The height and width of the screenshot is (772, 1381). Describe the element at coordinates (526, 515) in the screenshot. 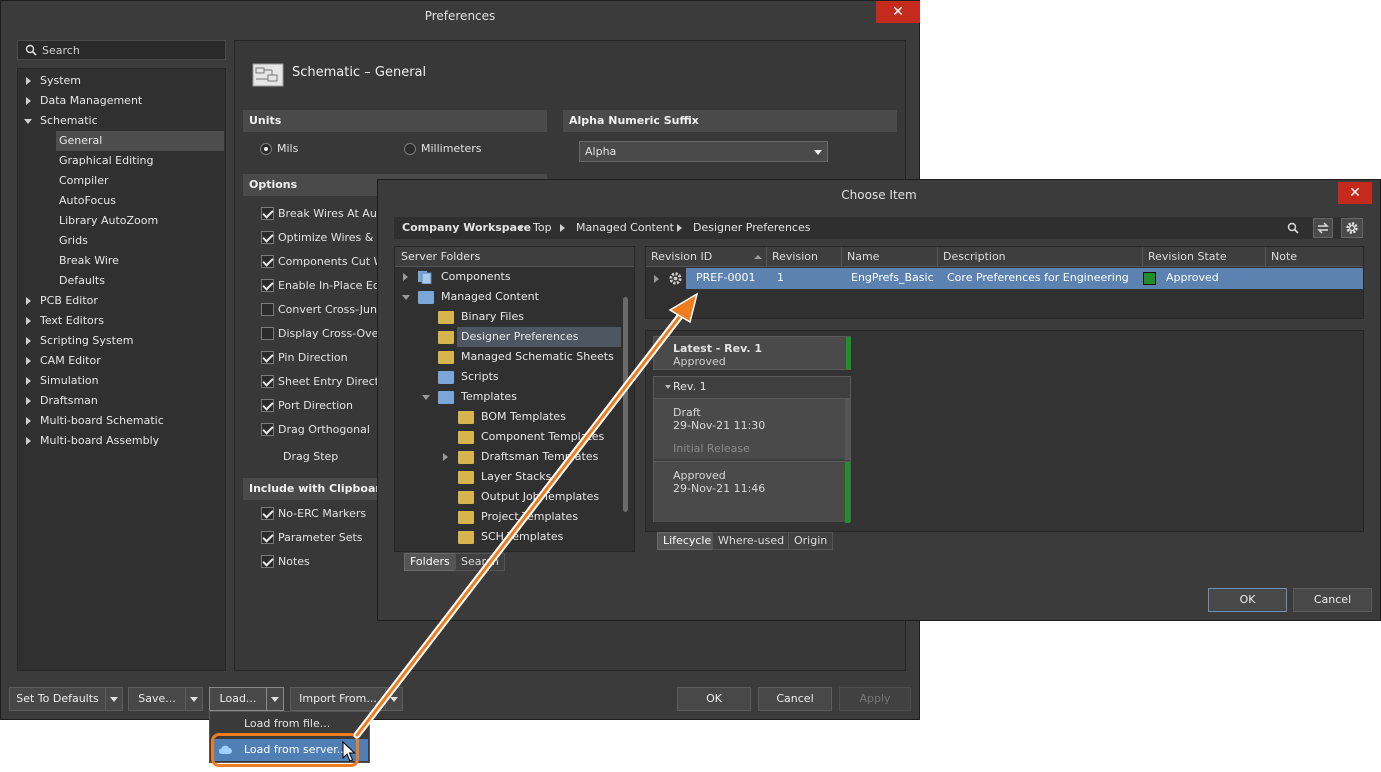

I see `annotation-arrow` at that location.